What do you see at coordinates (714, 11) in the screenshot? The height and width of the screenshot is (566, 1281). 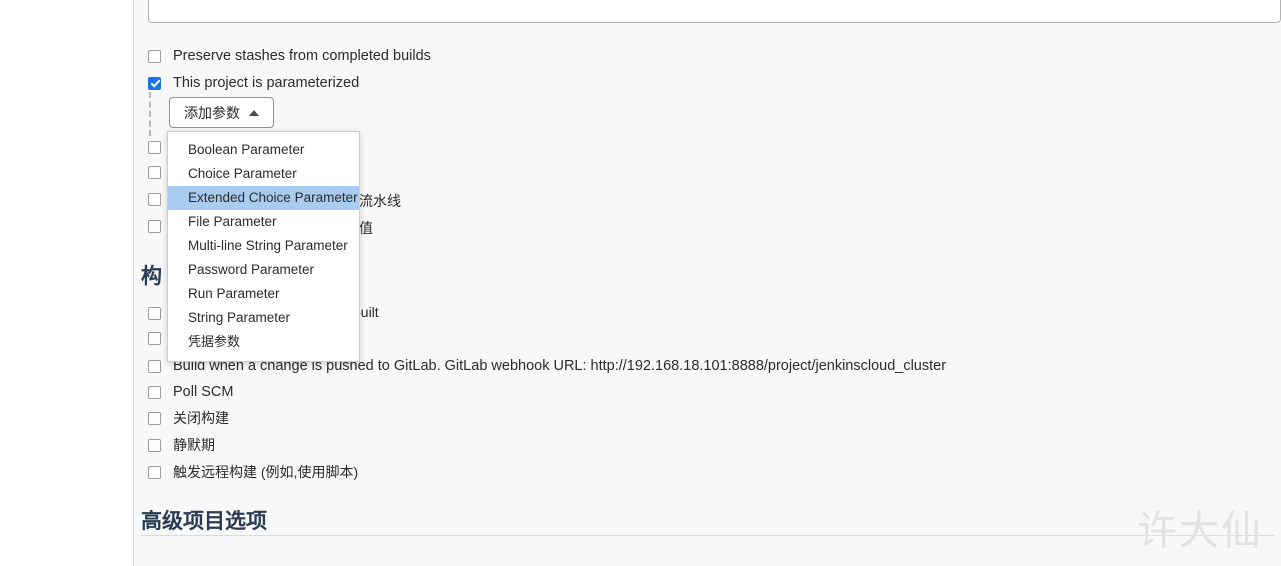 I see `description-textarea` at bounding box center [714, 11].